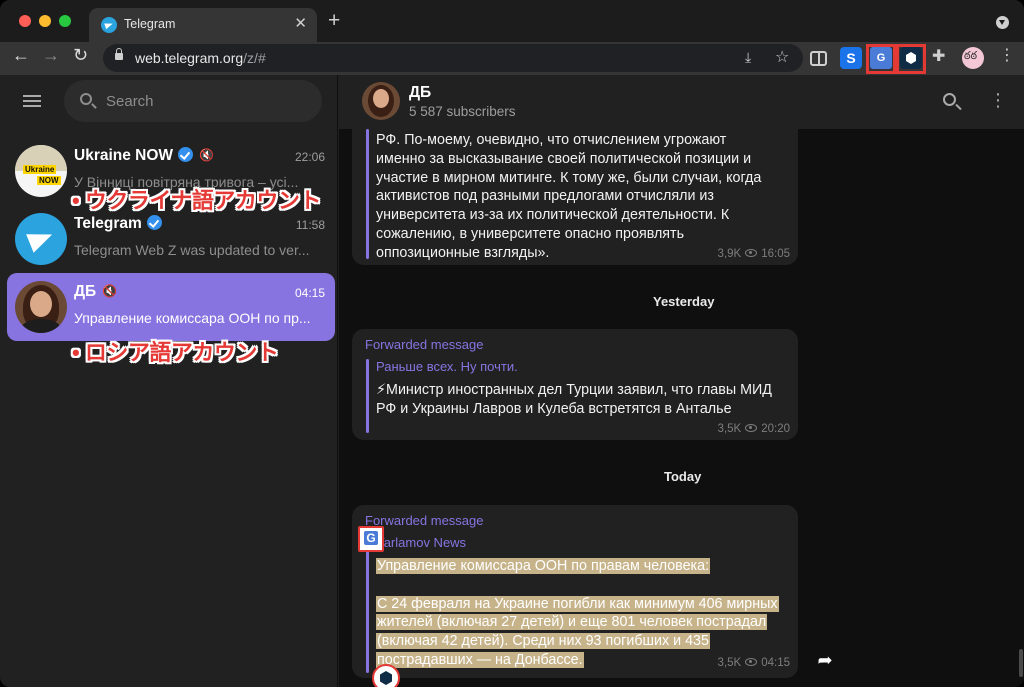 This screenshot has height=687, width=1024. What do you see at coordinates (254, 58) in the screenshot?
I see `url-path: /z/#` at bounding box center [254, 58].